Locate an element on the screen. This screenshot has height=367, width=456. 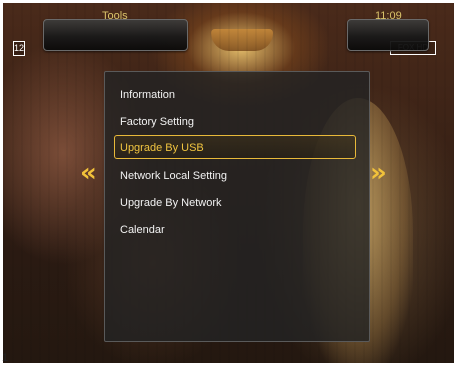
clock-bar is located at coordinates (388, 35).